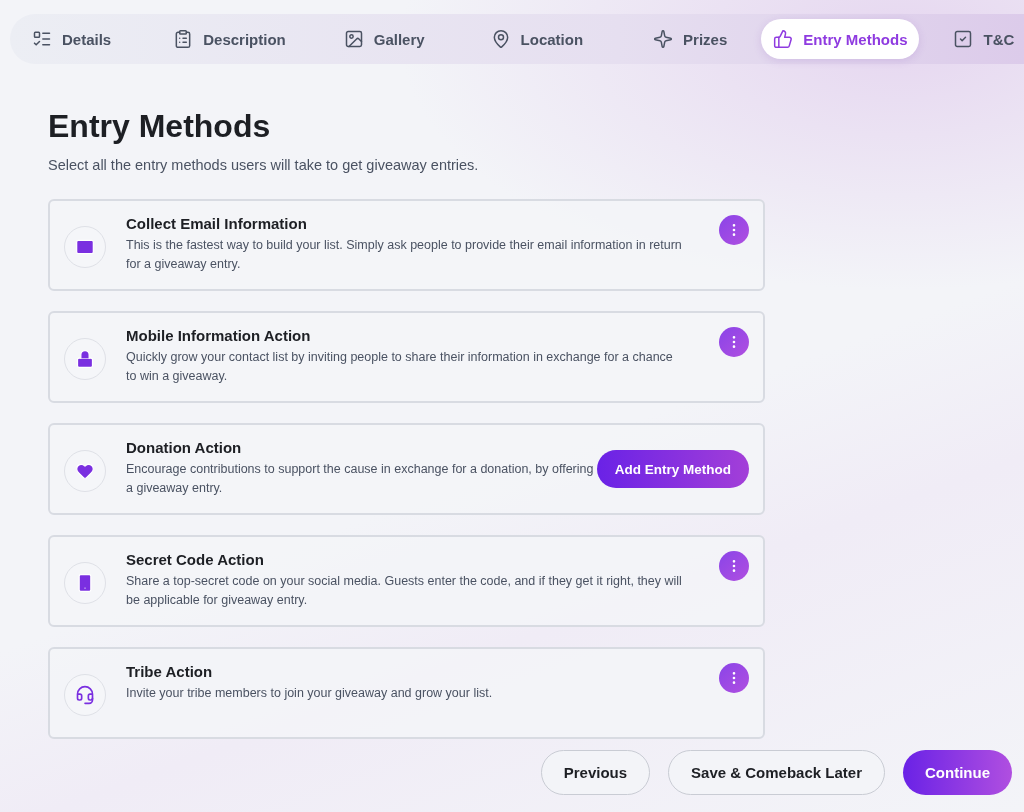 The image size is (1024, 812). I want to click on tab: Details, so click(72, 39).